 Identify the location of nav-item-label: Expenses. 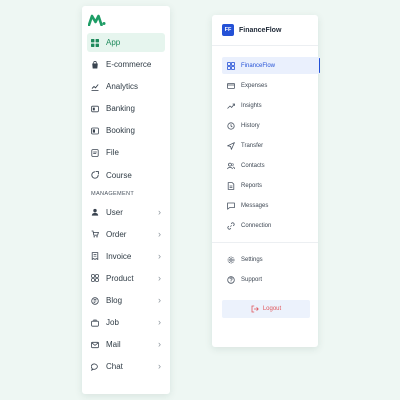
(254, 85).